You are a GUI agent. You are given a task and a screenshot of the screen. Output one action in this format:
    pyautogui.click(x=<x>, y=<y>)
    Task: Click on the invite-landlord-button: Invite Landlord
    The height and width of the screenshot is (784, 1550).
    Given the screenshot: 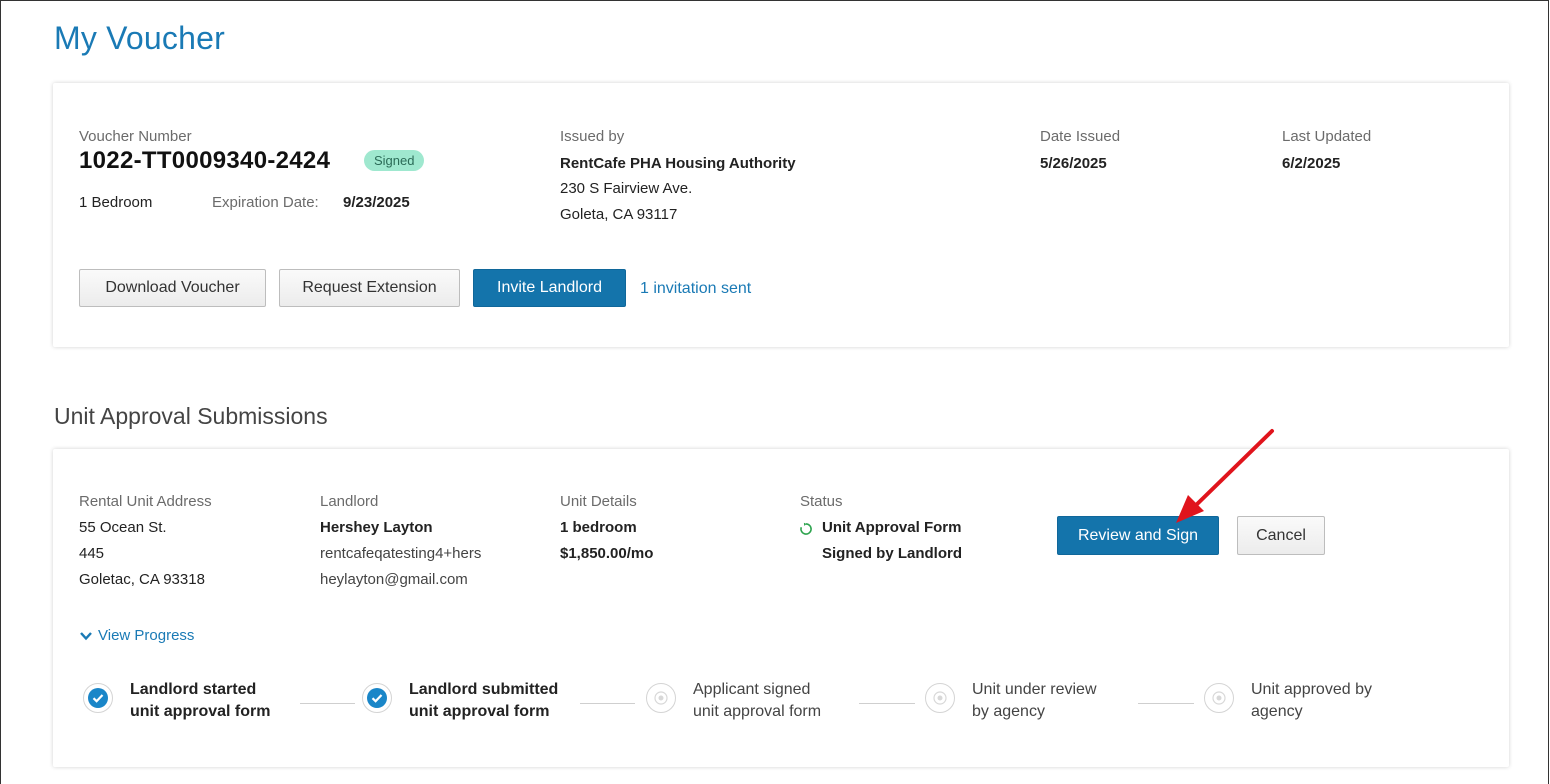 What is the action you would take?
    pyautogui.click(x=549, y=288)
    